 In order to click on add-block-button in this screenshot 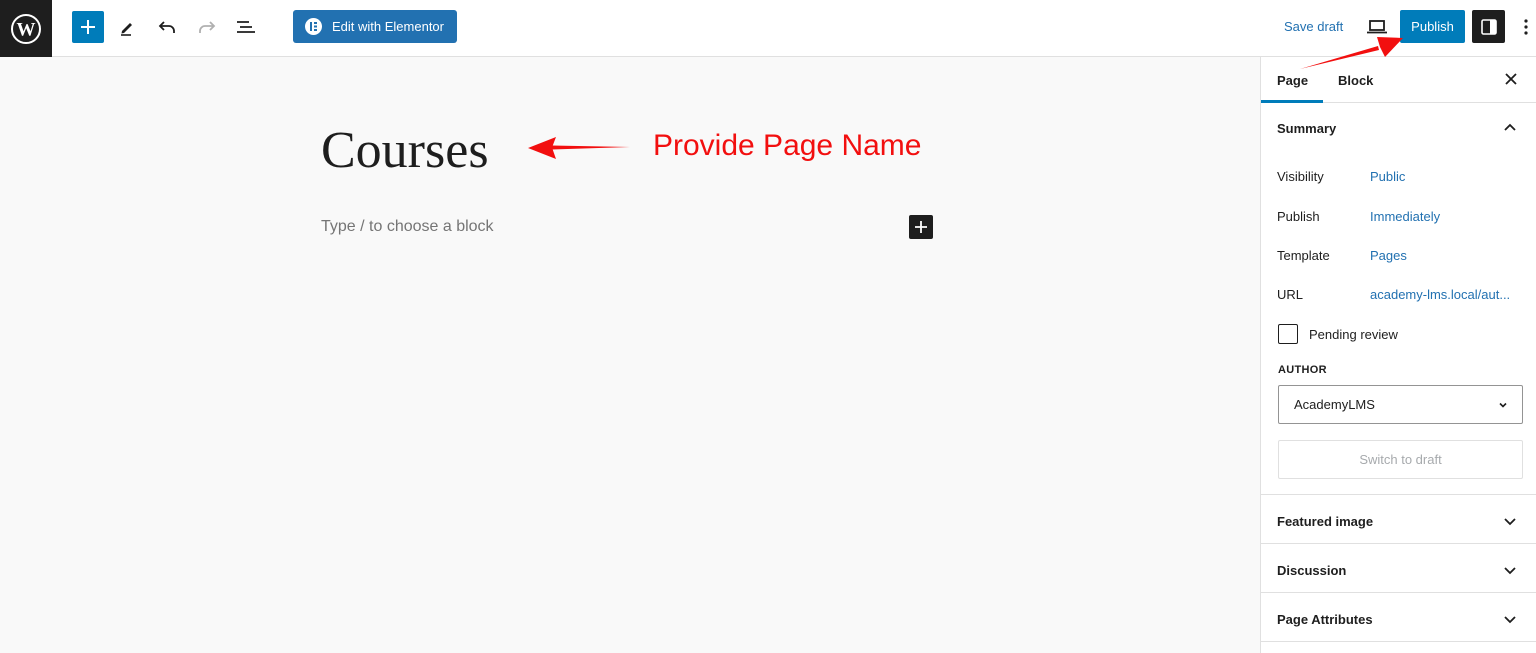, I will do `click(88, 27)`.